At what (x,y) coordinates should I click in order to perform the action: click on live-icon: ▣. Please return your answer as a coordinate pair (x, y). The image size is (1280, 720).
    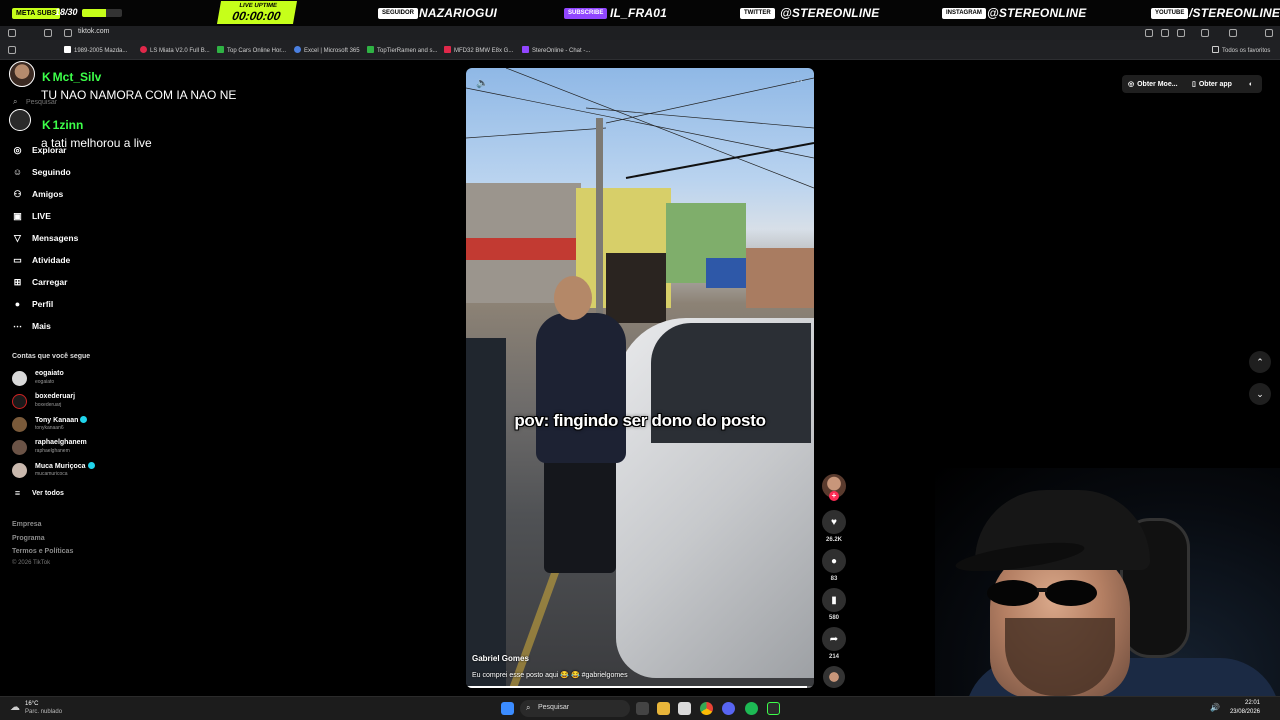
    Looking at the image, I should click on (17, 215).